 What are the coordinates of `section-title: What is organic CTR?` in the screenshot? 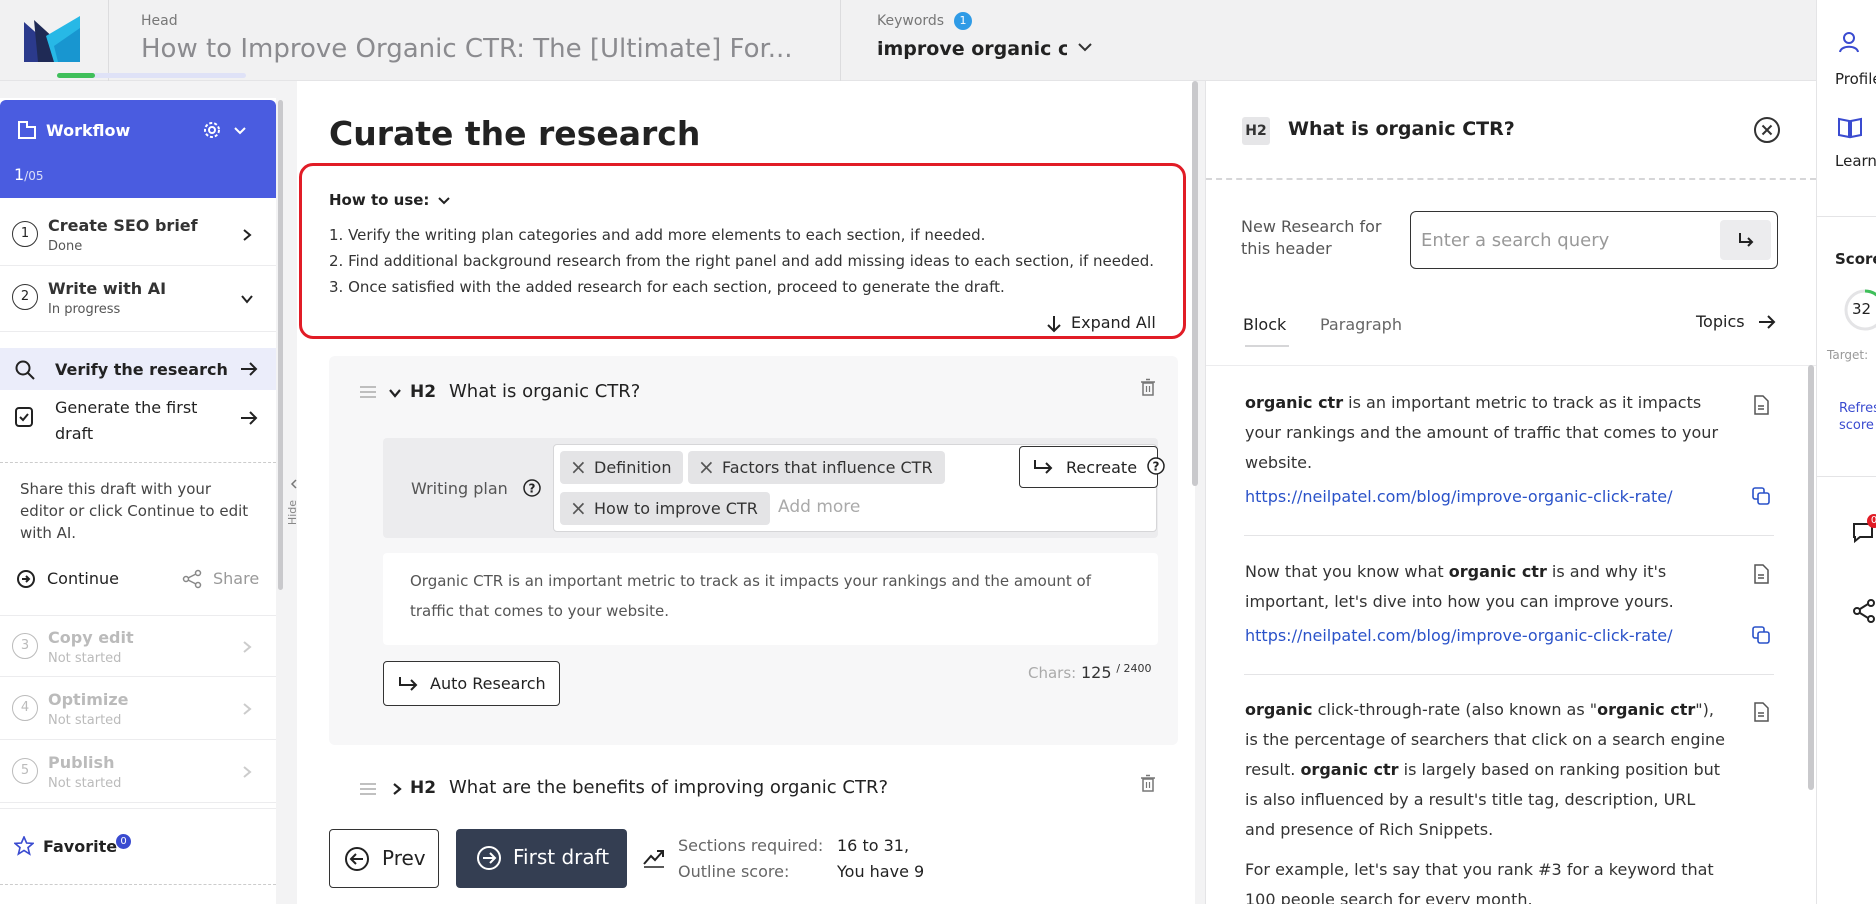 It's located at (544, 391).